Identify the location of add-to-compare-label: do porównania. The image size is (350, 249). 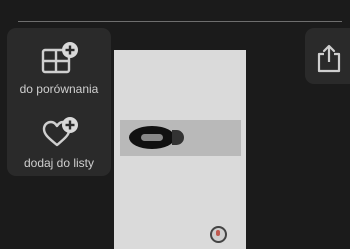
(59, 89).